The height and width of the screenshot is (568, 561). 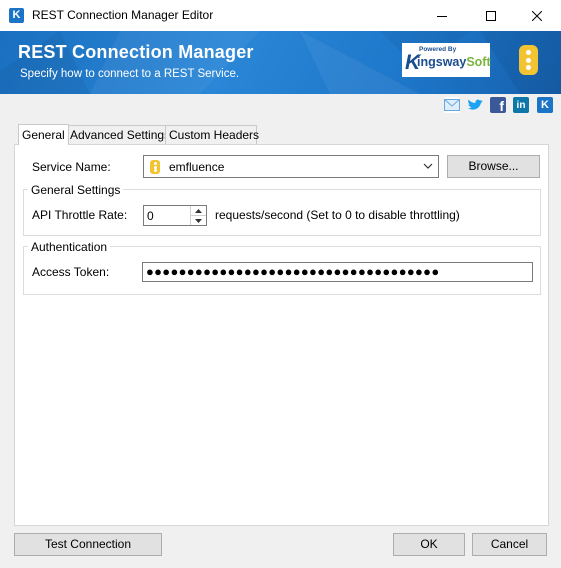 I want to click on kingswaysoft-brand-logo: Powered By K ingswaySoft, so click(x=446, y=60).